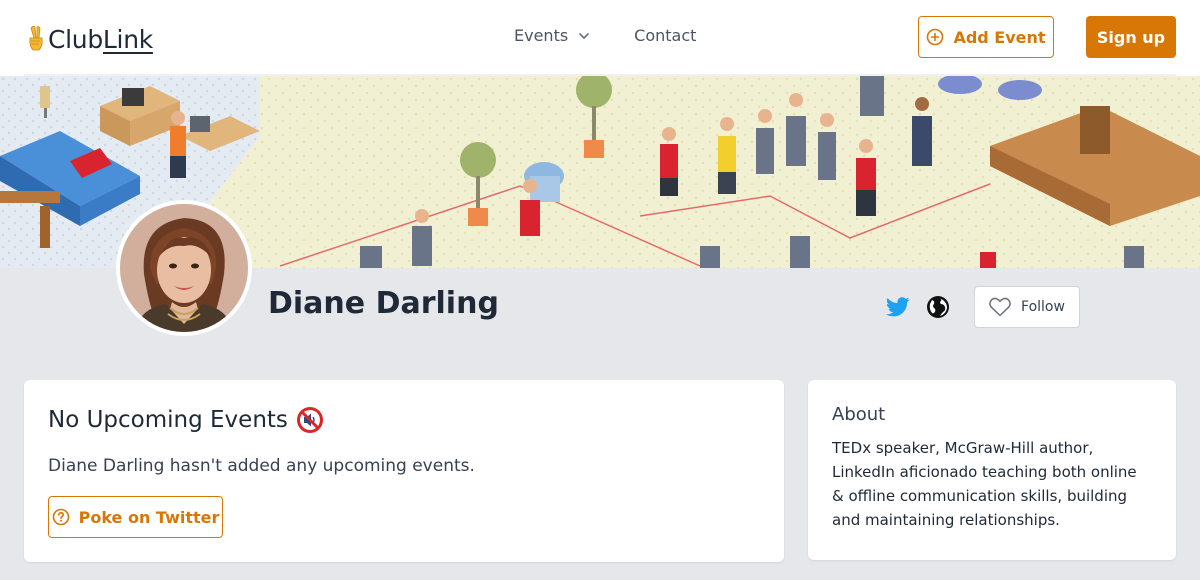 The image size is (1200, 580). I want to click on twitter-icon, so click(898, 307).